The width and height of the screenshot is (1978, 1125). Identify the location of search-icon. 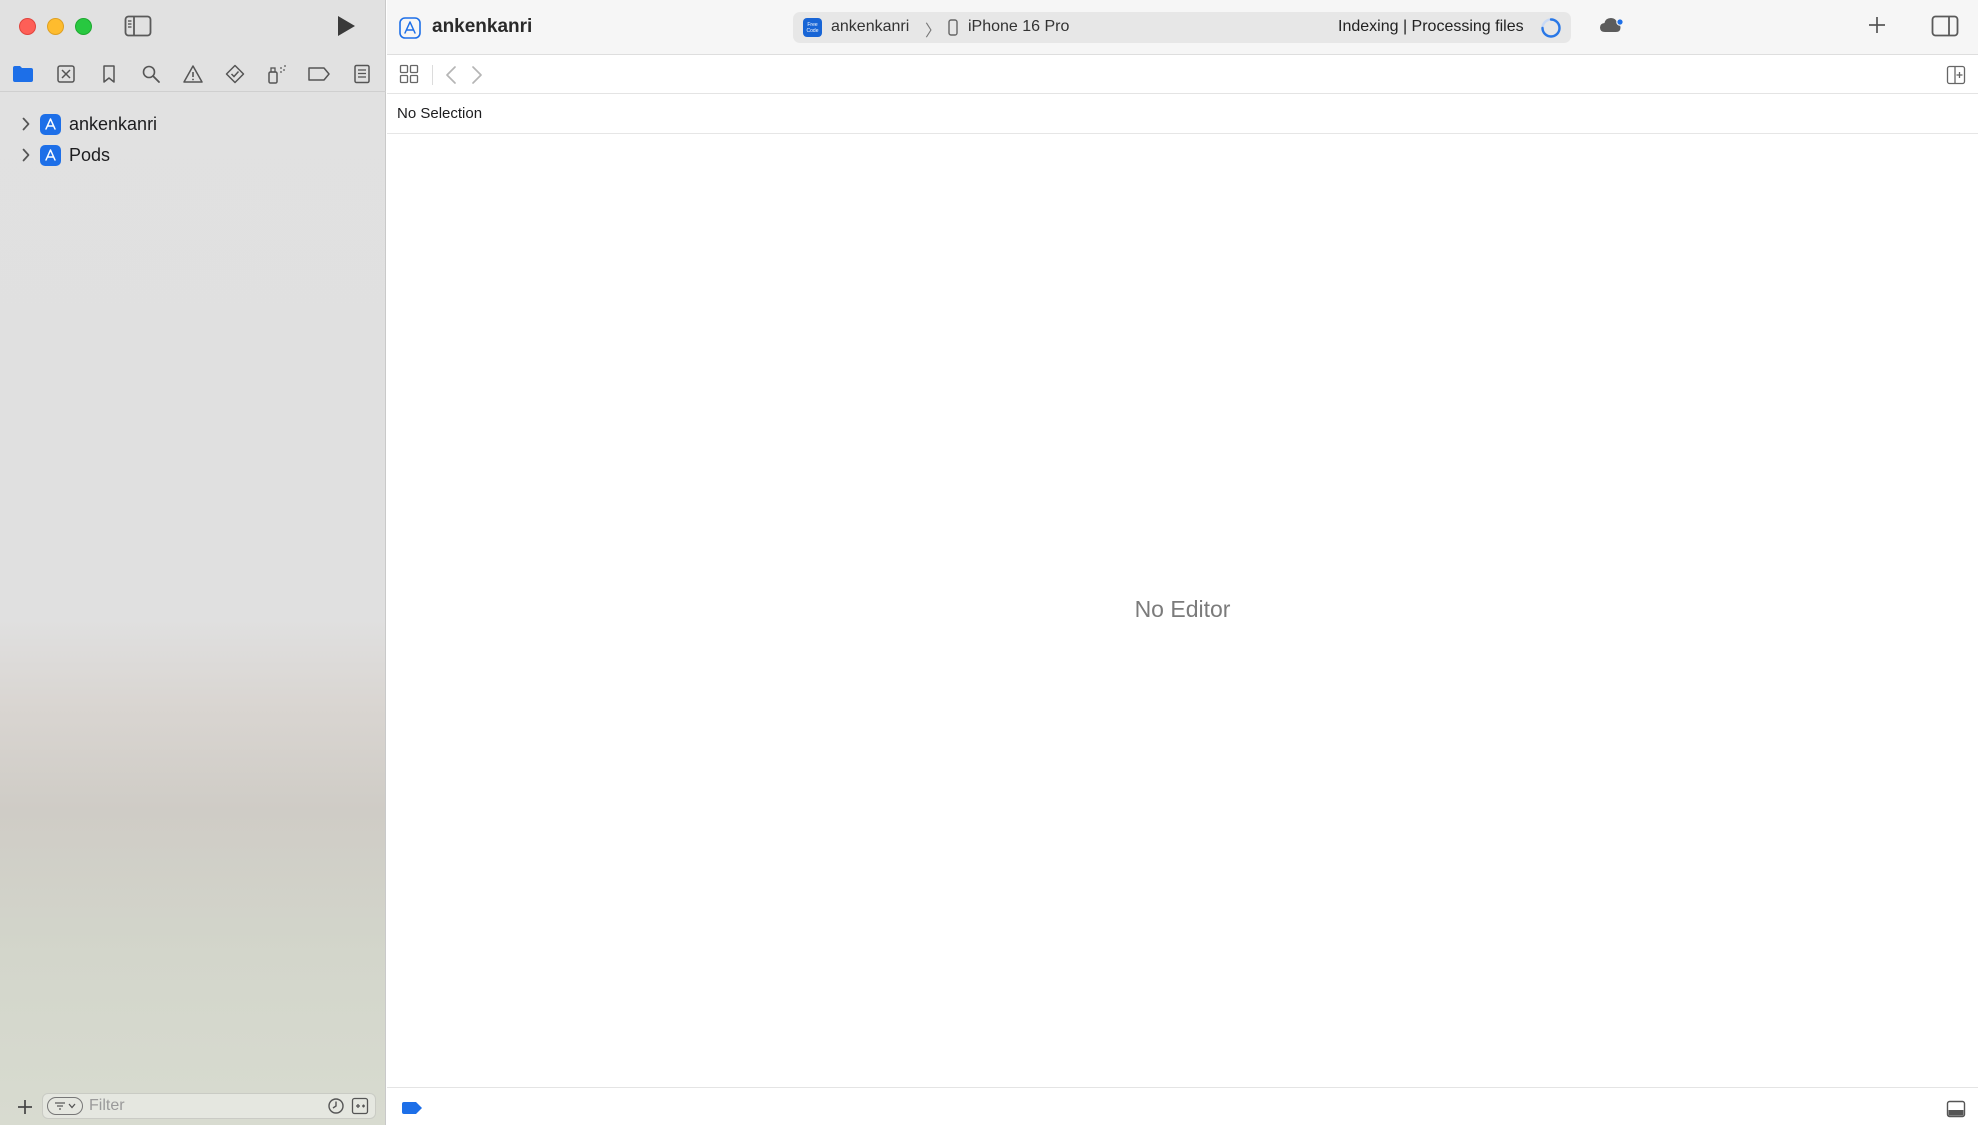
(151, 74).